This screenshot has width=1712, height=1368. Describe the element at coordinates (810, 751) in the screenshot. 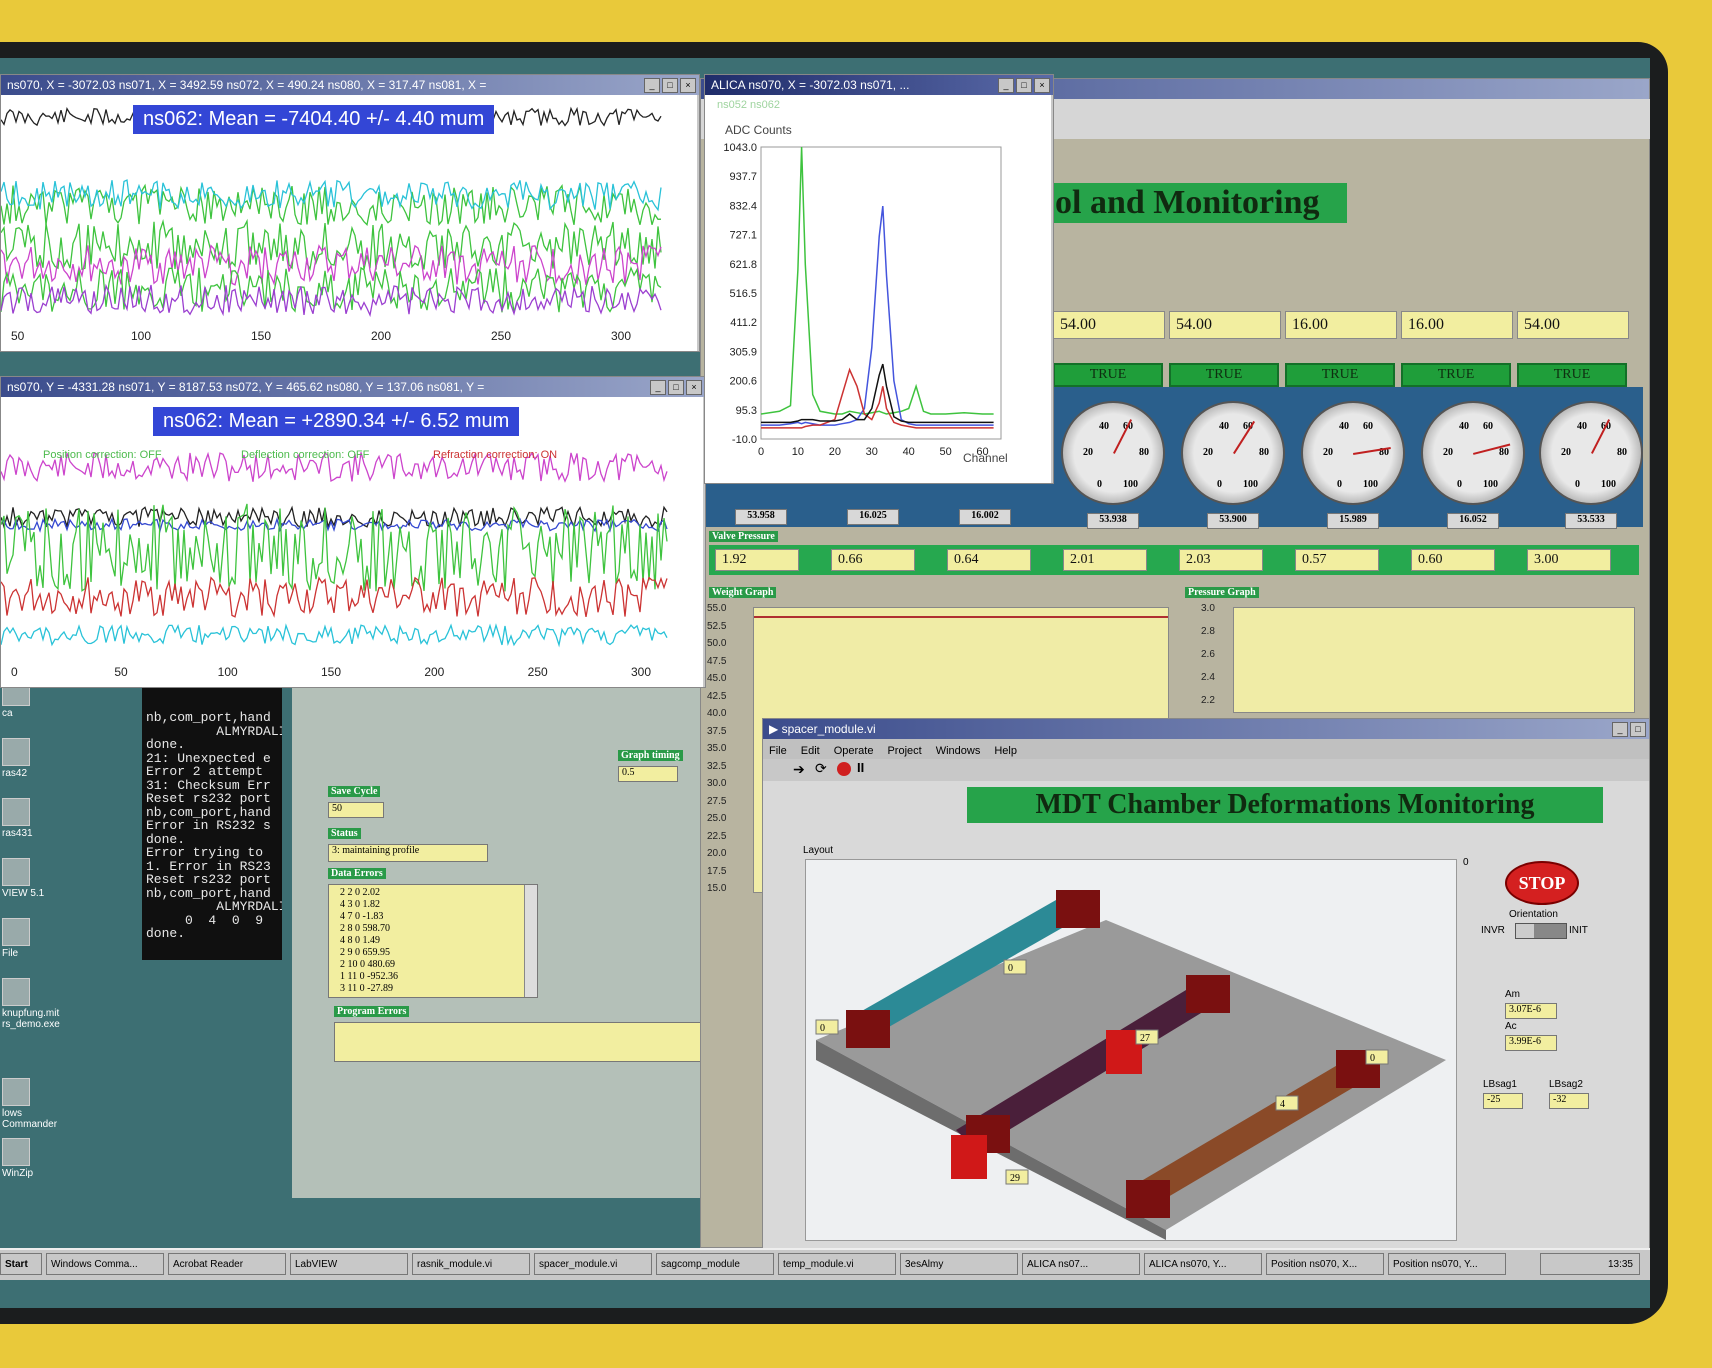

I see `menu-item-edit: Edit` at that location.